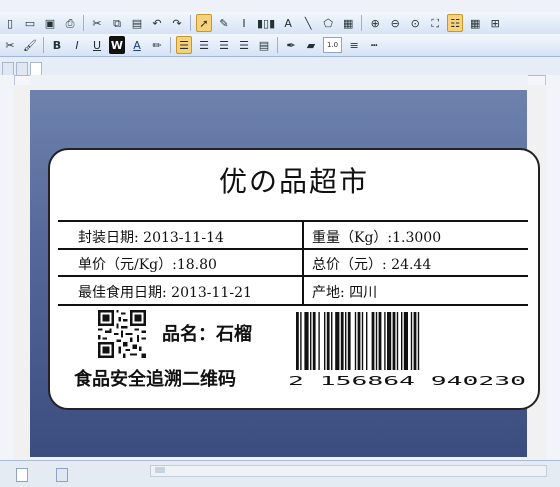 The width and height of the screenshot is (560, 487). I want to click on zoom-in-icon: ⊕, so click(375, 23).